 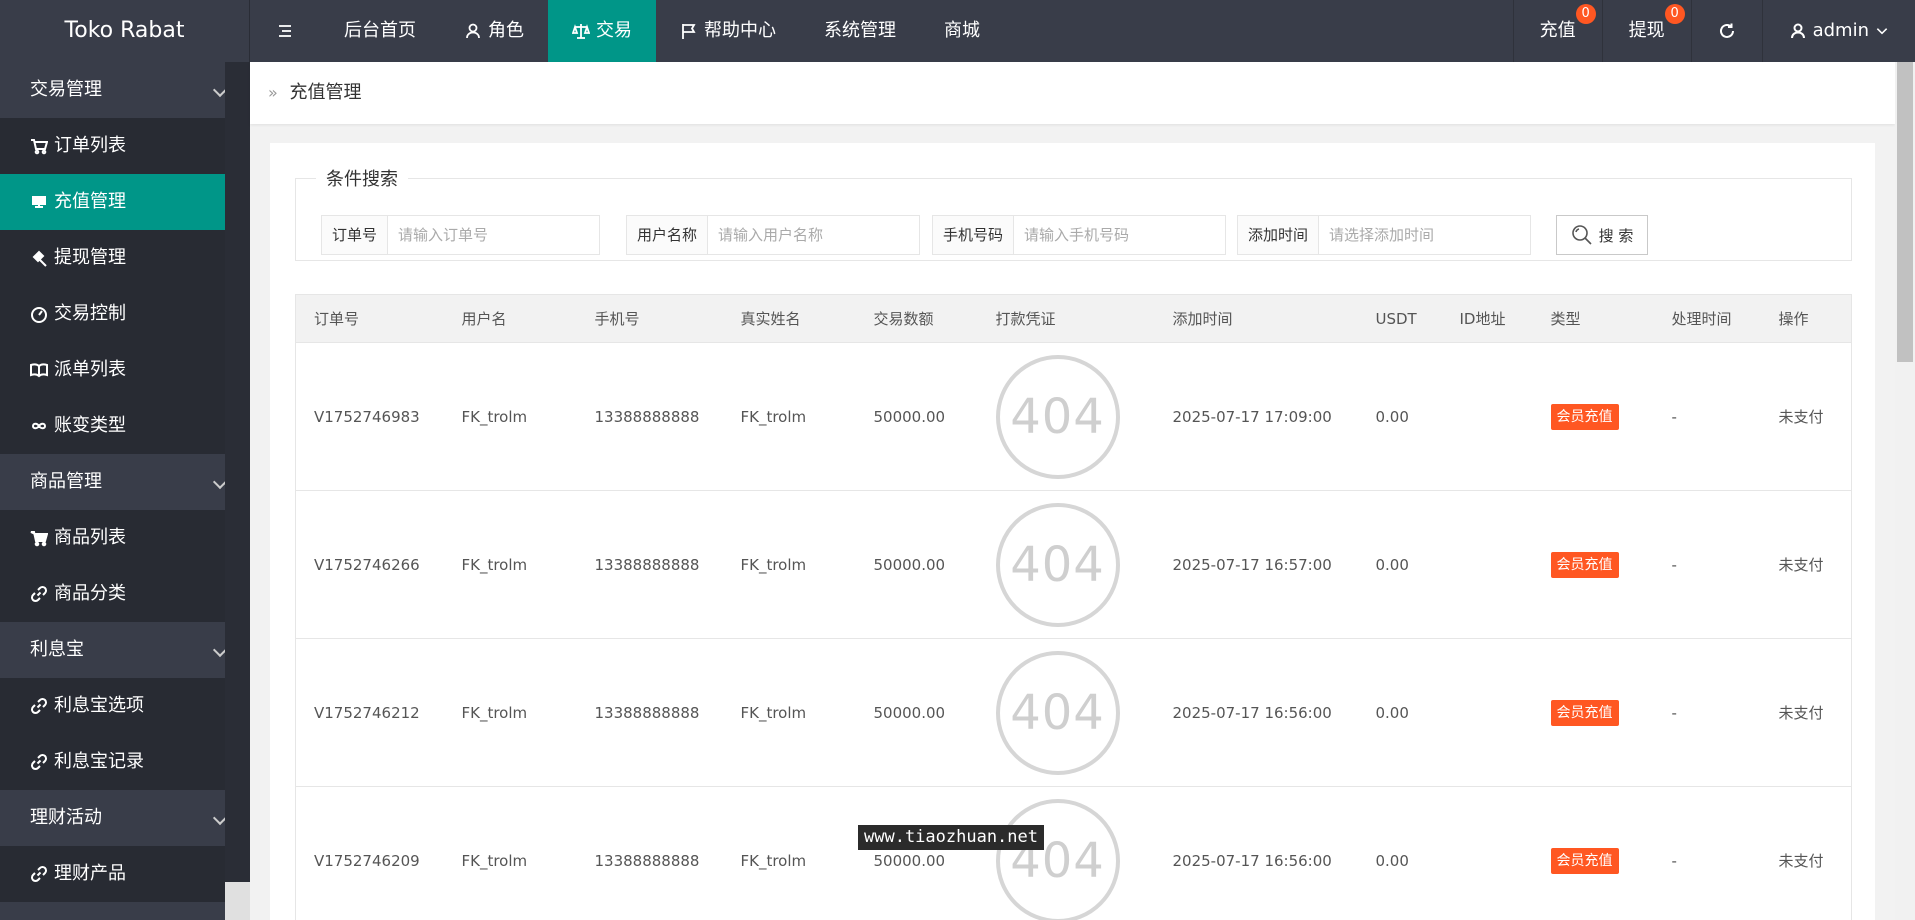 I want to click on sidebar-item-dispatch: 派单列表, so click(x=112, y=370).